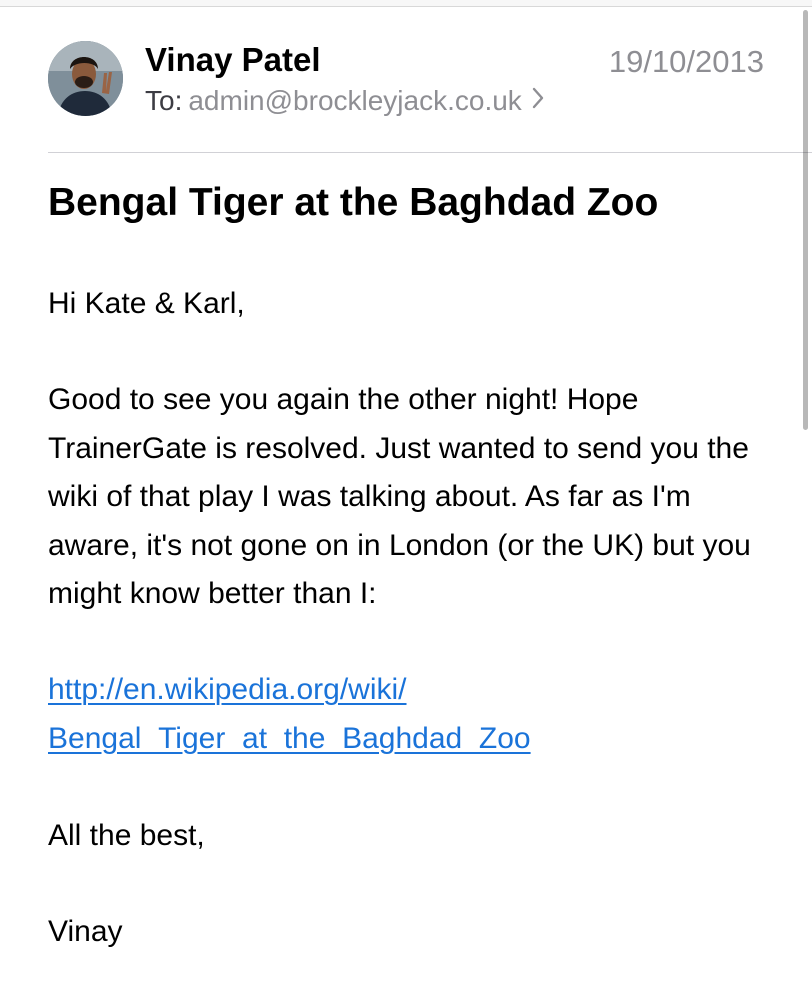 Image resolution: width=812 pixels, height=1000 pixels. Describe the element at coordinates (805, 220) in the screenshot. I see `scrollbar` at that location.